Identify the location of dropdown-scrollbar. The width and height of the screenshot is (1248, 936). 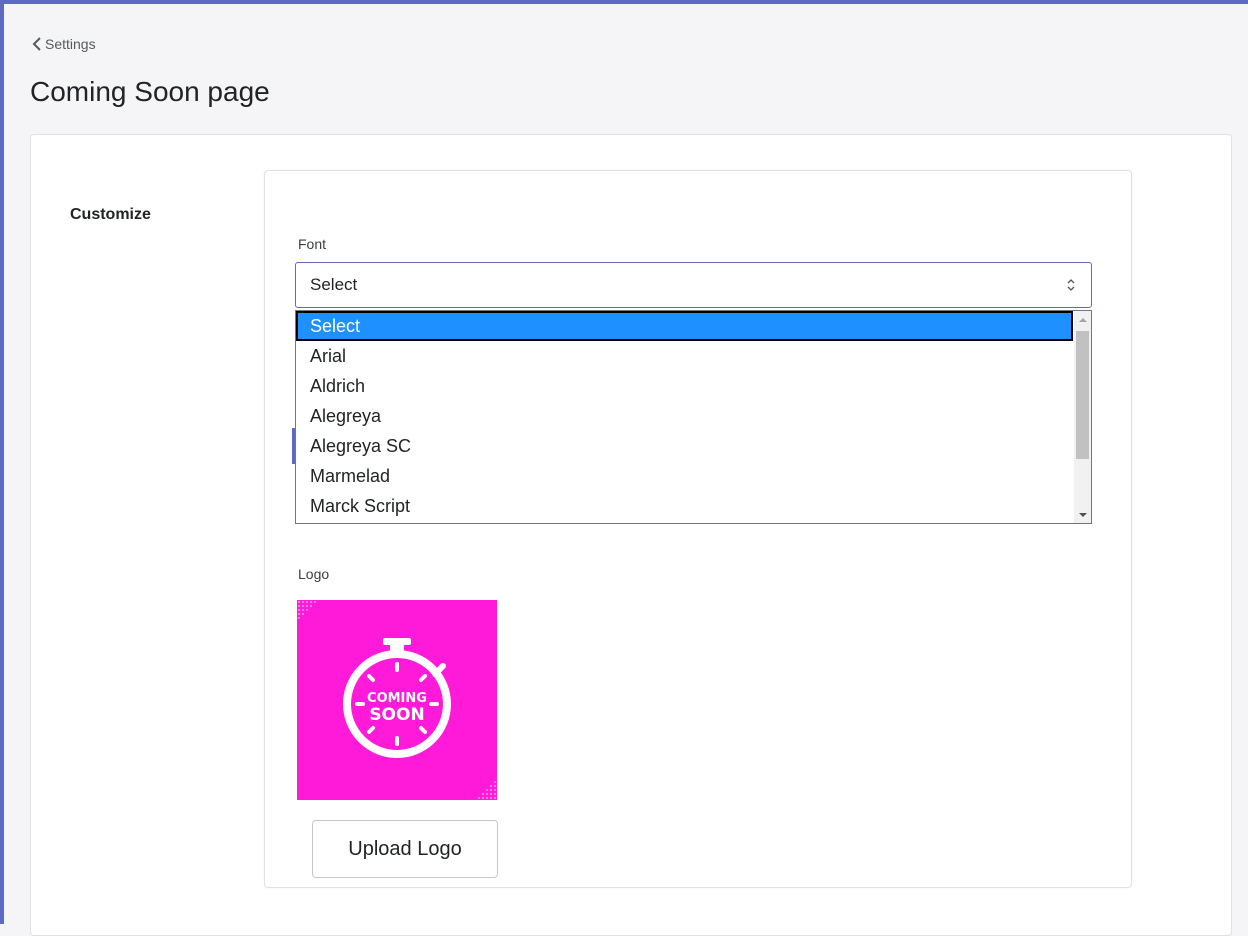
(1082, 417).